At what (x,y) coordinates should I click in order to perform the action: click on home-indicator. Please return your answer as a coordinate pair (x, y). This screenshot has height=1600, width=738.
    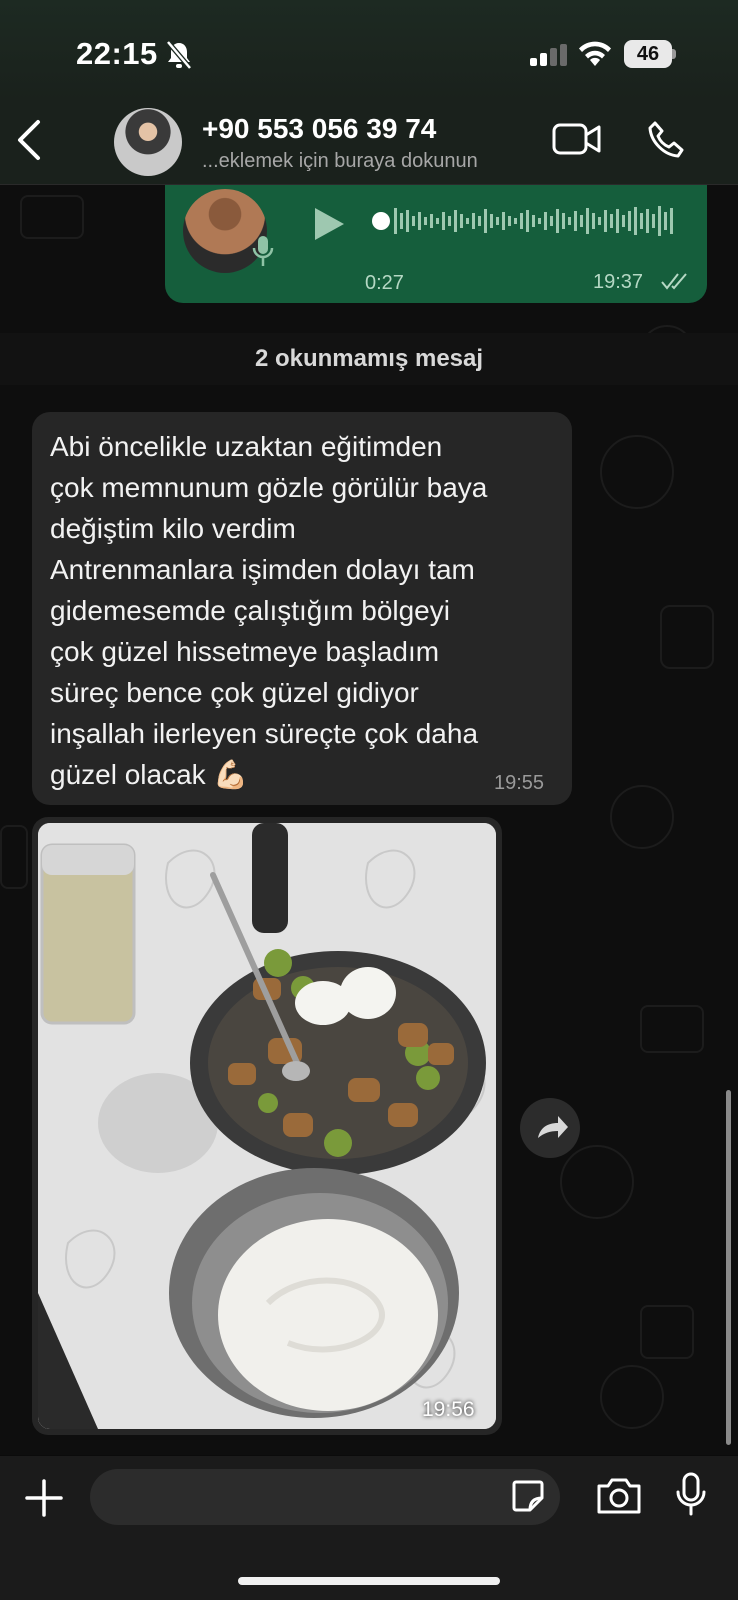
    Looking at the image, I should click on (369, 1581).